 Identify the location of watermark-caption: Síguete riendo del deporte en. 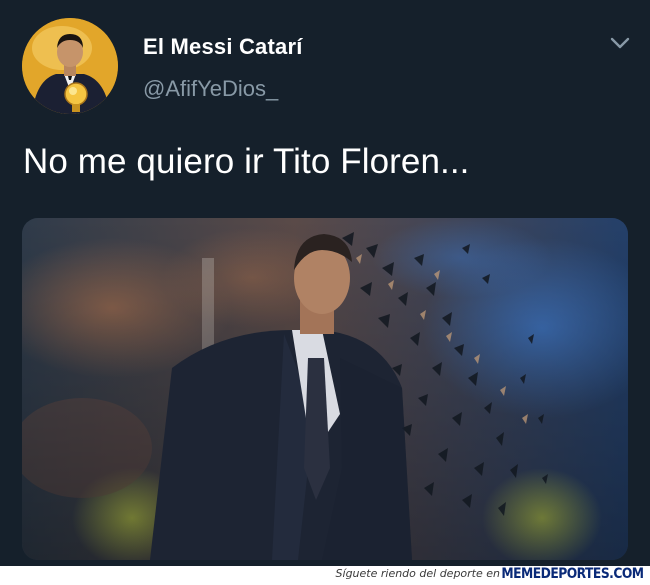
(417, 573).